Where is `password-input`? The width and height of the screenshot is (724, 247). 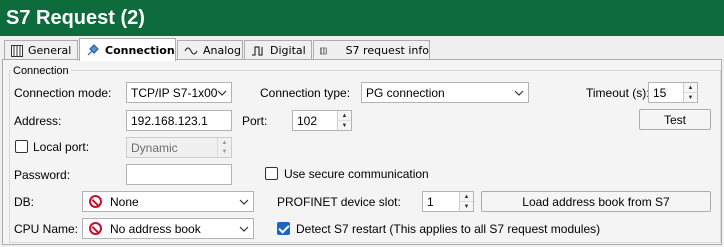 password-input is located at coordinates (179, 174).